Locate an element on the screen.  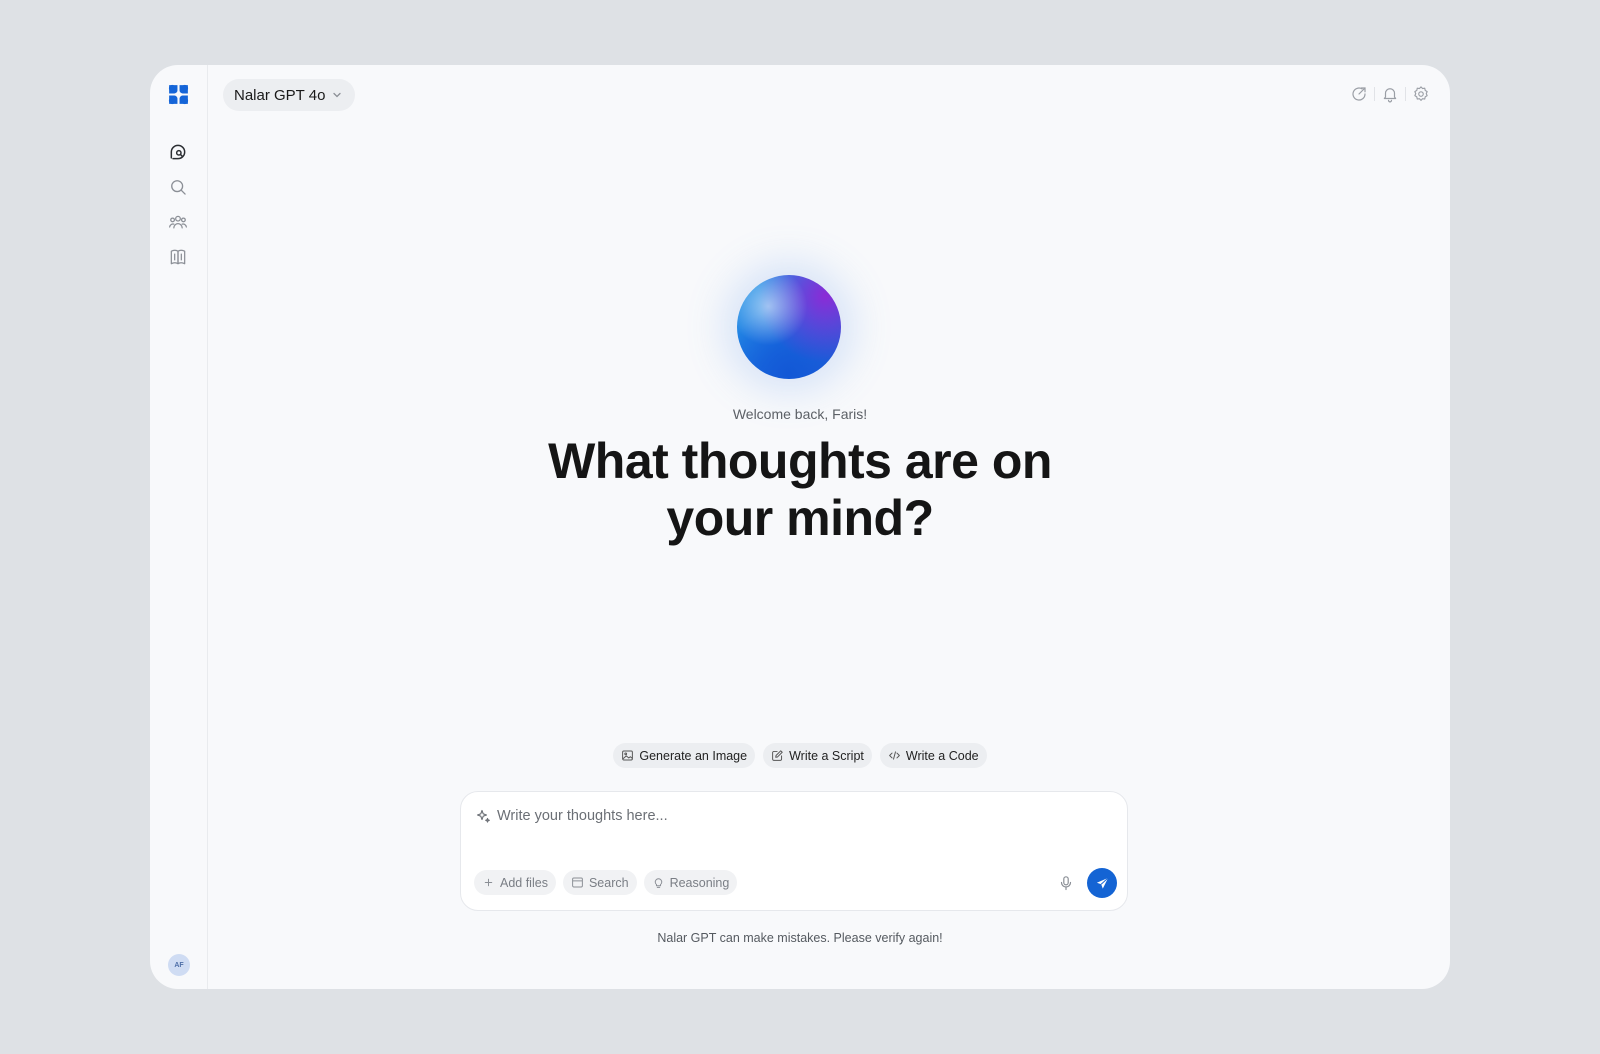
tool-label: Search is located at coordinates (608, 882).